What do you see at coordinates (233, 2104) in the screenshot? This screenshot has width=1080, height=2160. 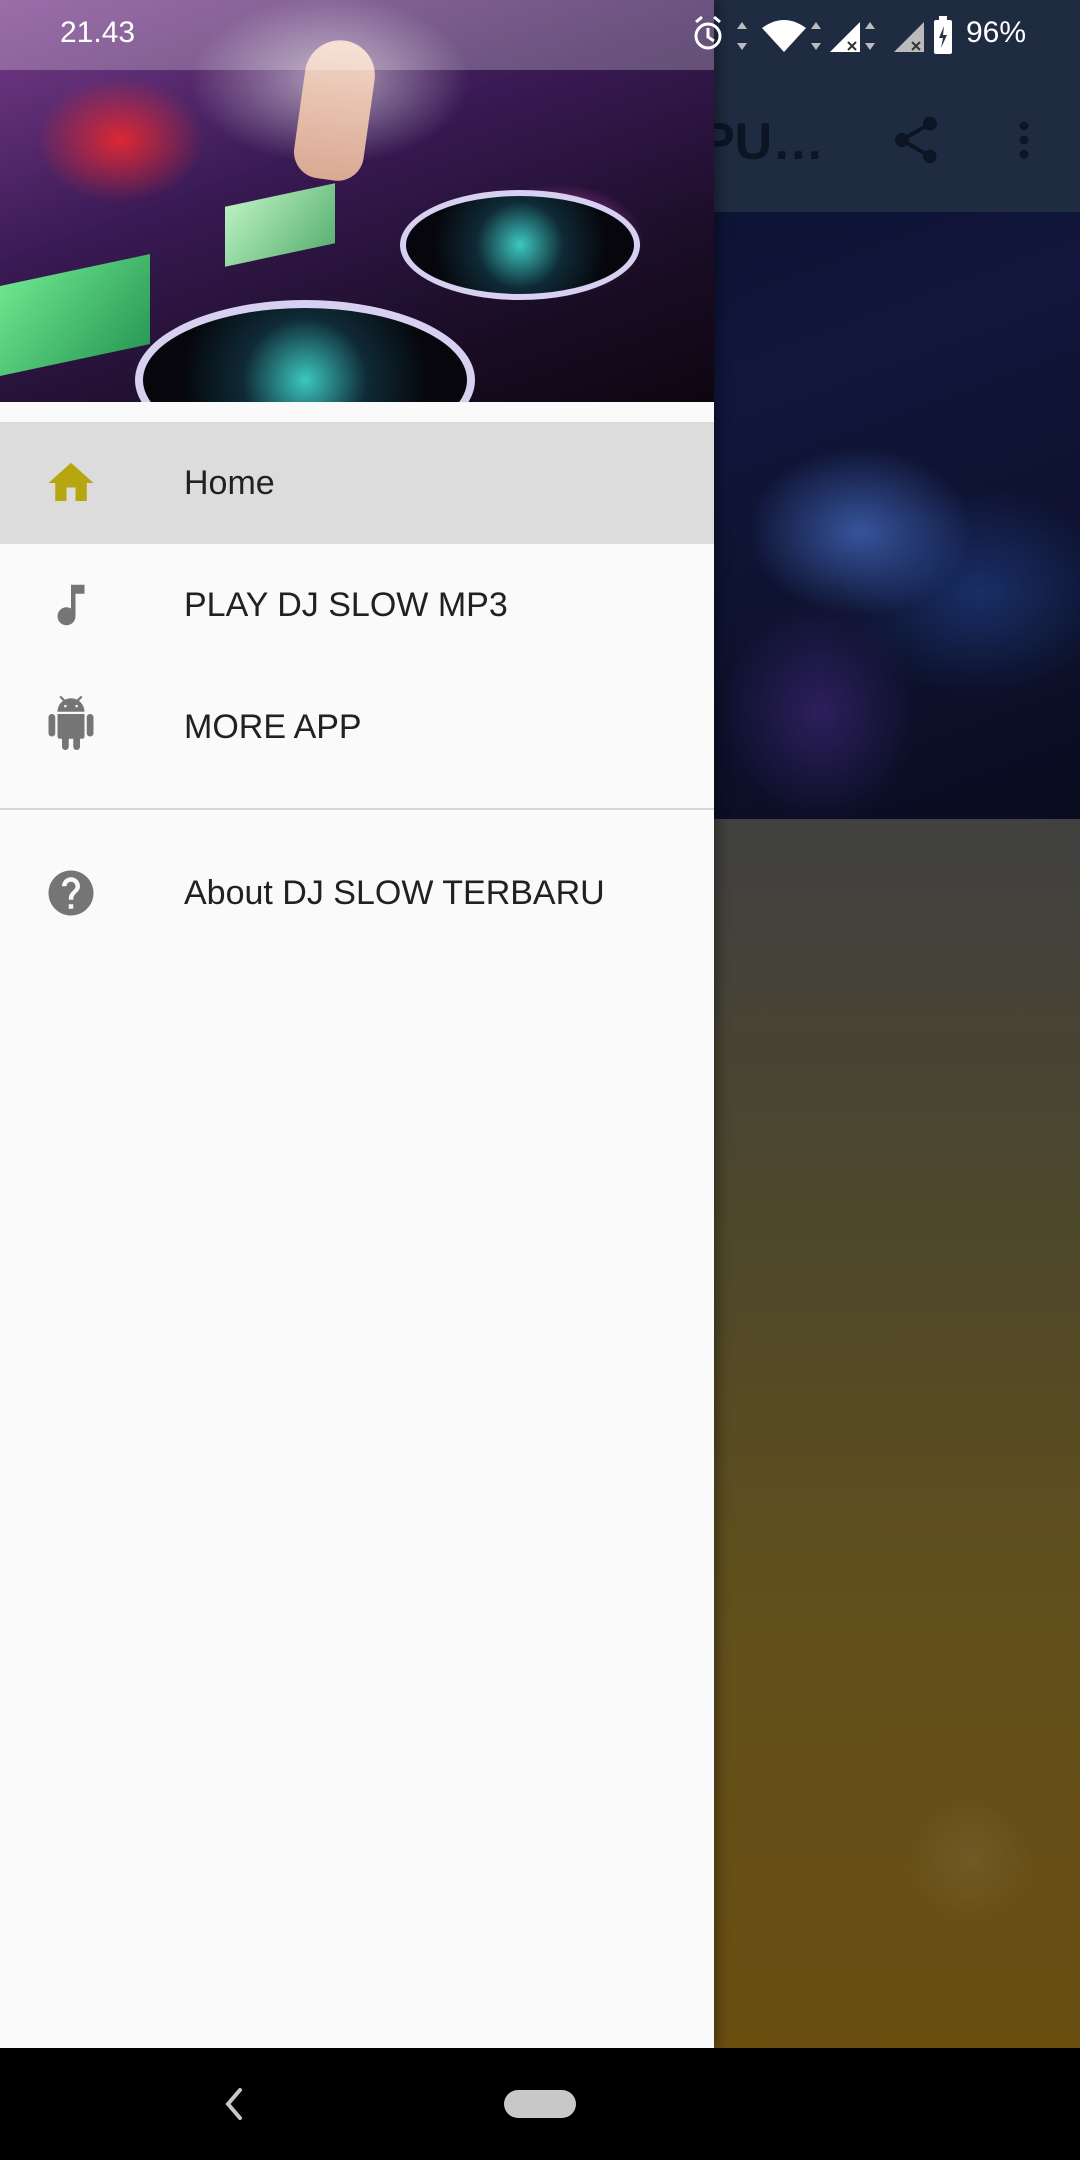 I see `back-icon` at bounding box center [233, 2104].